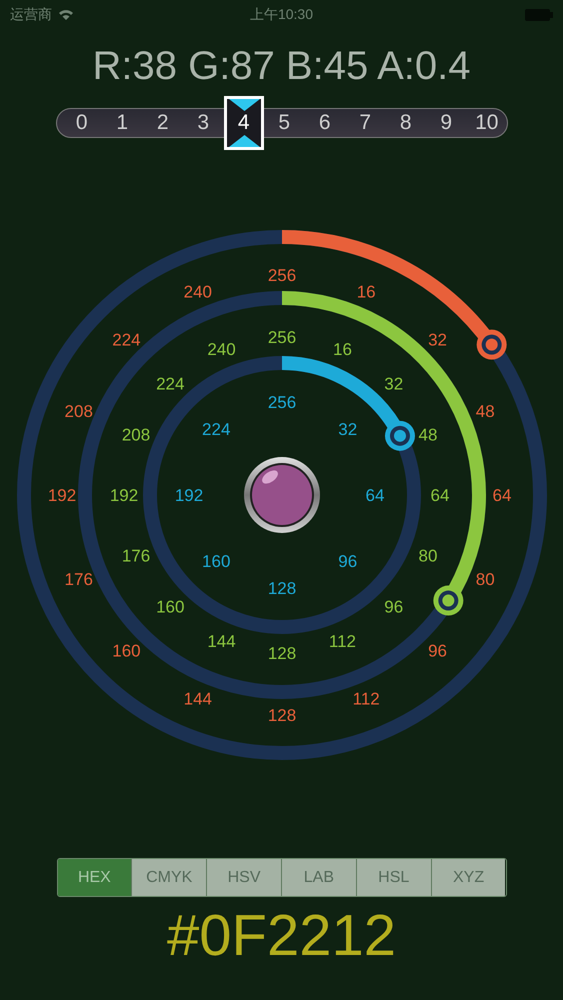  What do you see at coordinates (282, 495) in the screenshot?
I see `color-preview-button` at bounding box center [282, 495].